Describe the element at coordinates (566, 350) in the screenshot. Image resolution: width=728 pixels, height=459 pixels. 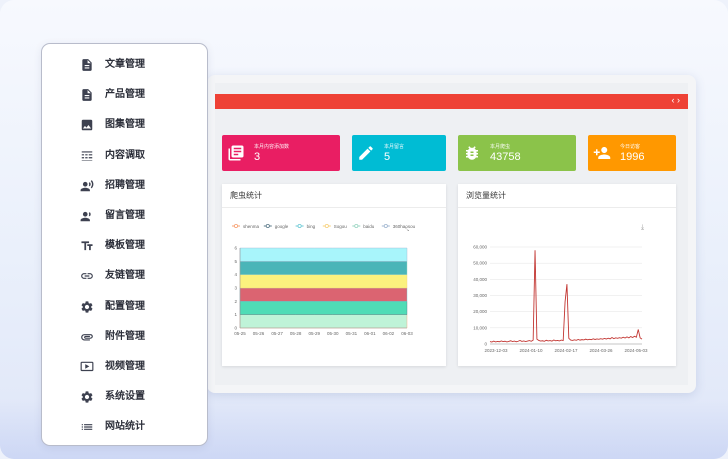
I see `x-tick-label: 2024-02-17` at that location.